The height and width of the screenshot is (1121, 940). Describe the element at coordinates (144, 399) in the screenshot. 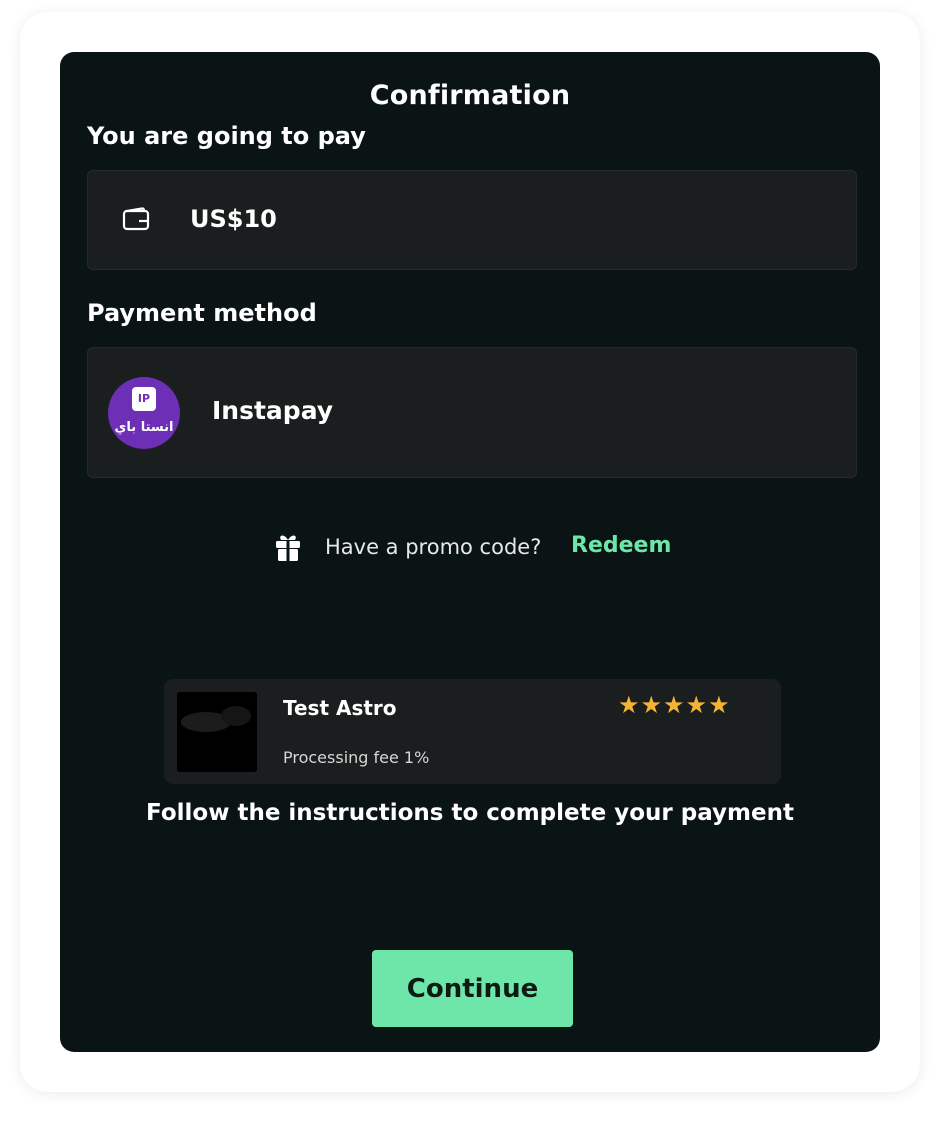

I see `logo-badge: IP` at that location.